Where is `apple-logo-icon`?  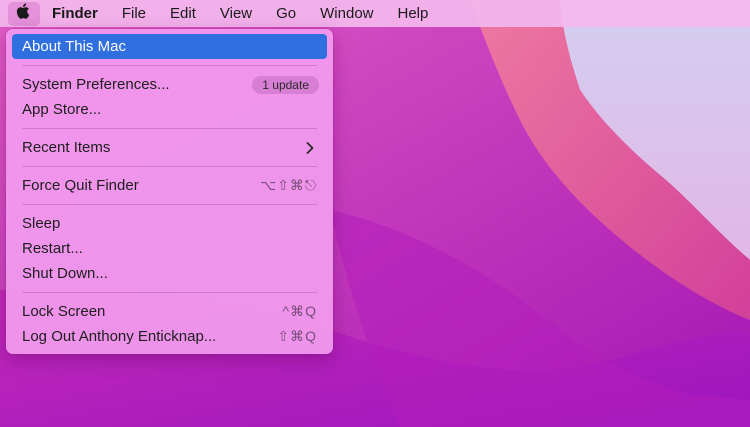 apple-logo-icon is located at coordinates (24, 13).